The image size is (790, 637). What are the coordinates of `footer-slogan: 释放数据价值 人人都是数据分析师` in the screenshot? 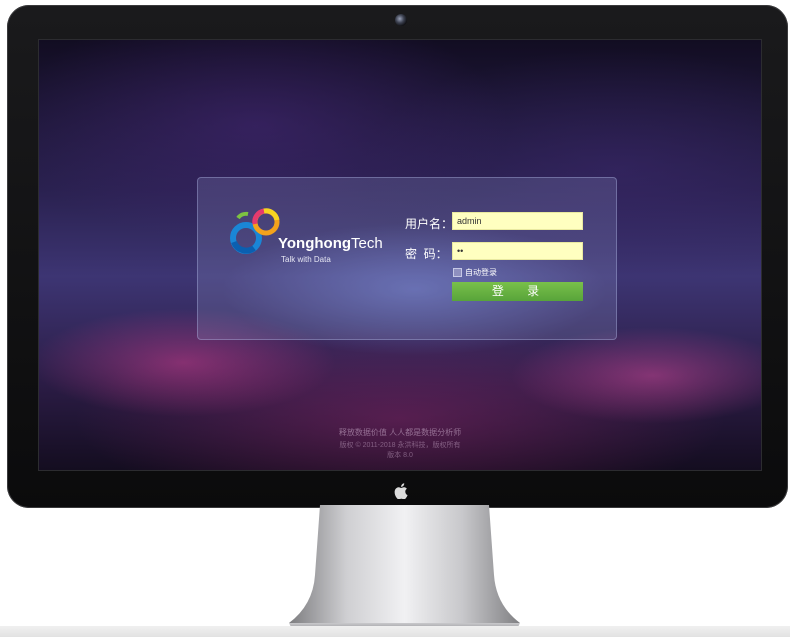 It's located at (400, 432).